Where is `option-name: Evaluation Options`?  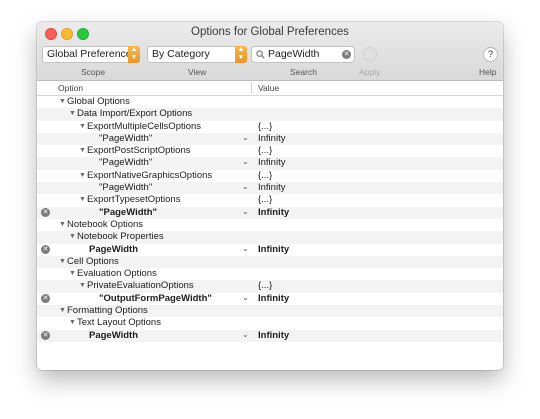
option-name: Evaluation Options is located at coordinates (117, 274).